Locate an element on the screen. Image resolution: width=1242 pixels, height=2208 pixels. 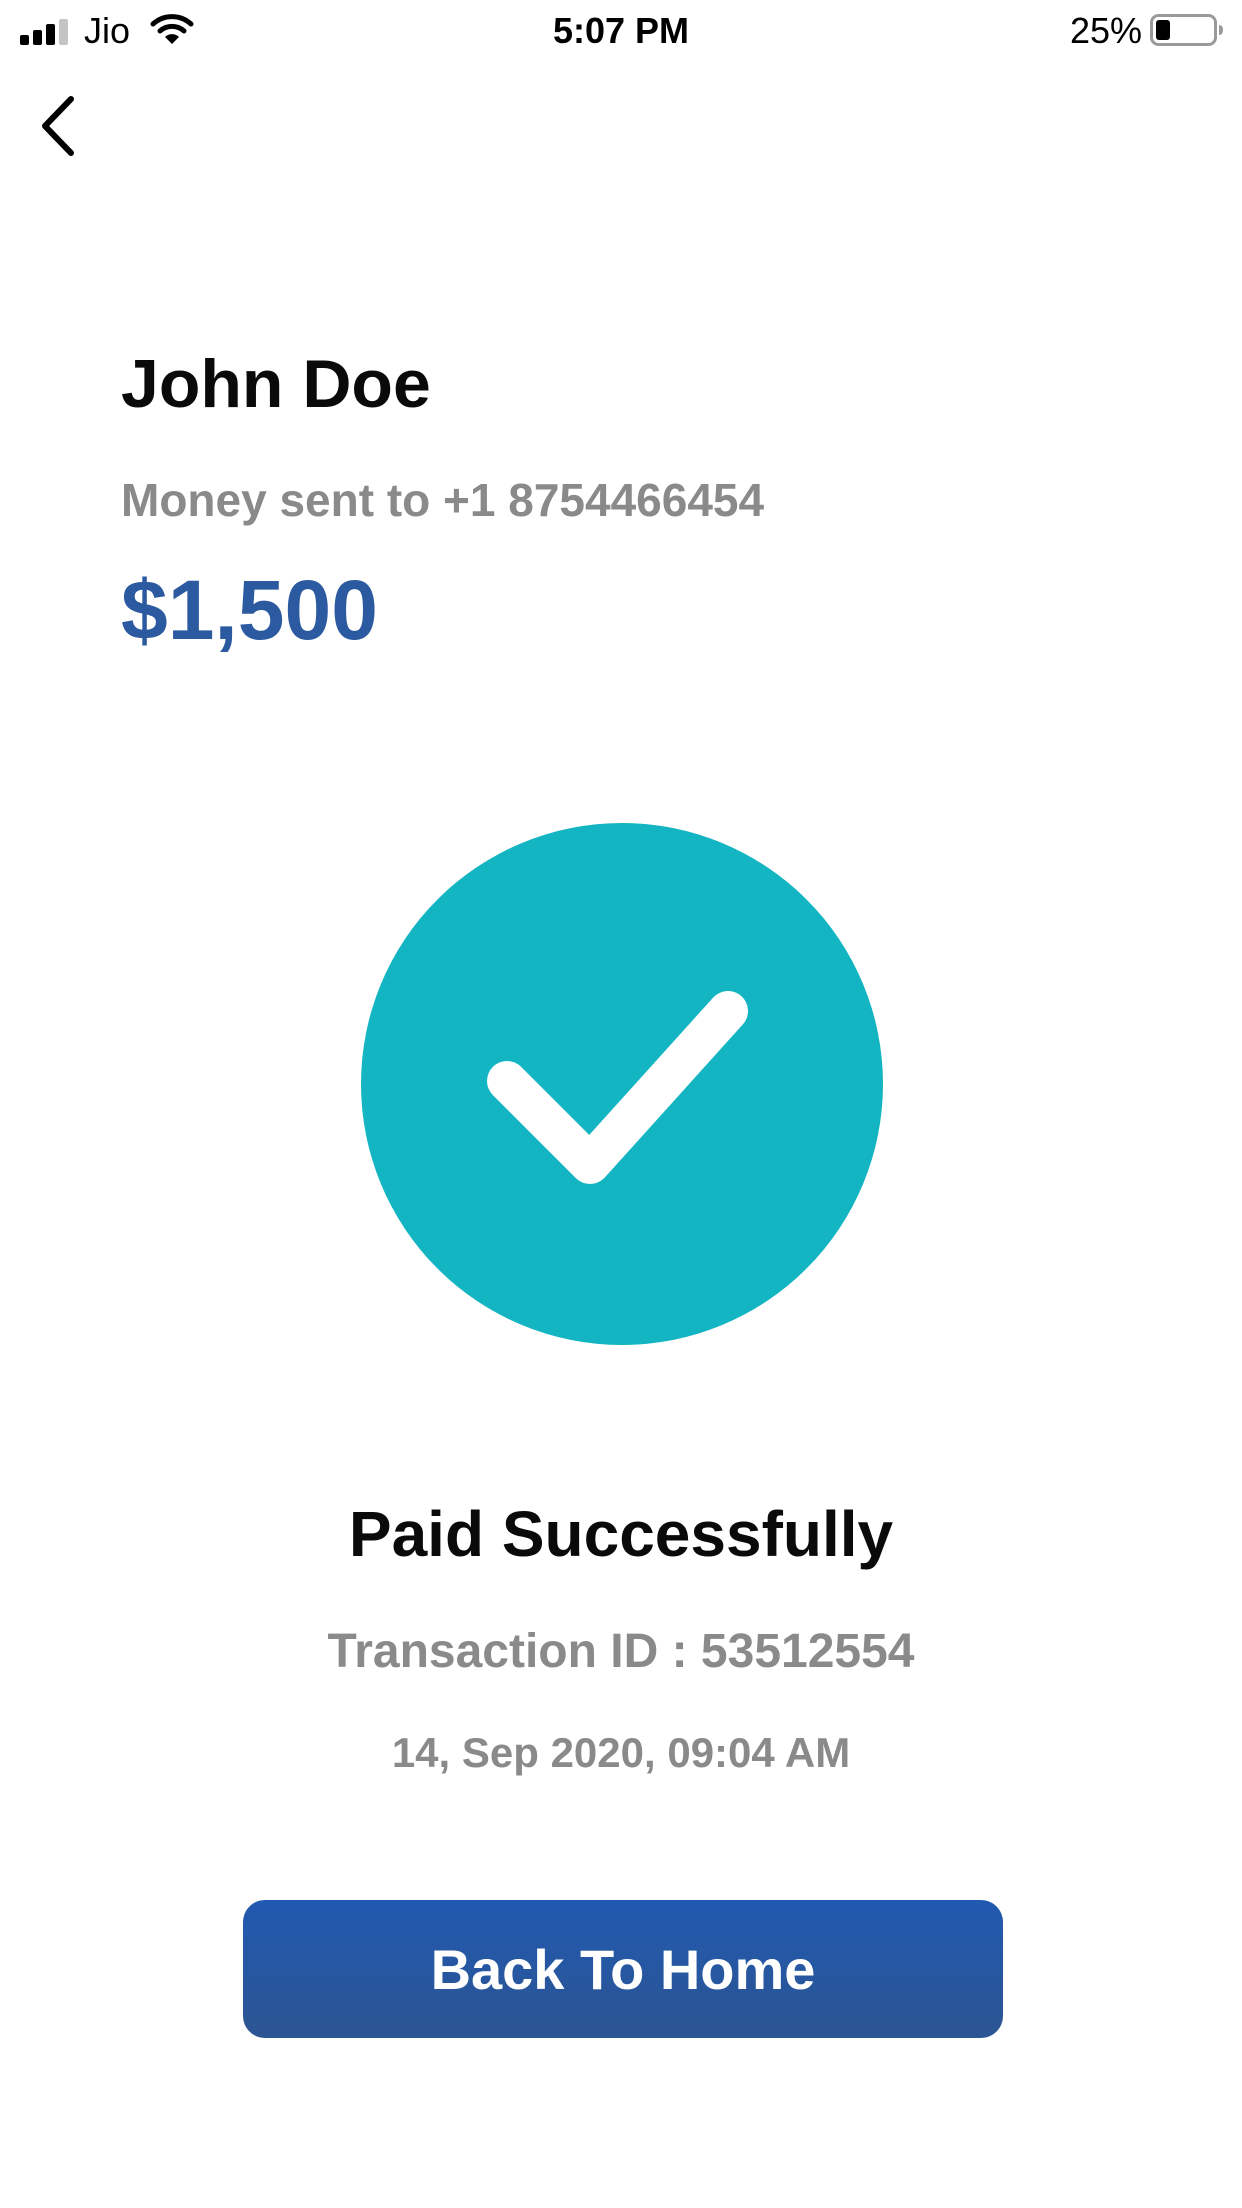
status-bar: Jio 5:07 PM 25% is located at coordinates (621, 31).